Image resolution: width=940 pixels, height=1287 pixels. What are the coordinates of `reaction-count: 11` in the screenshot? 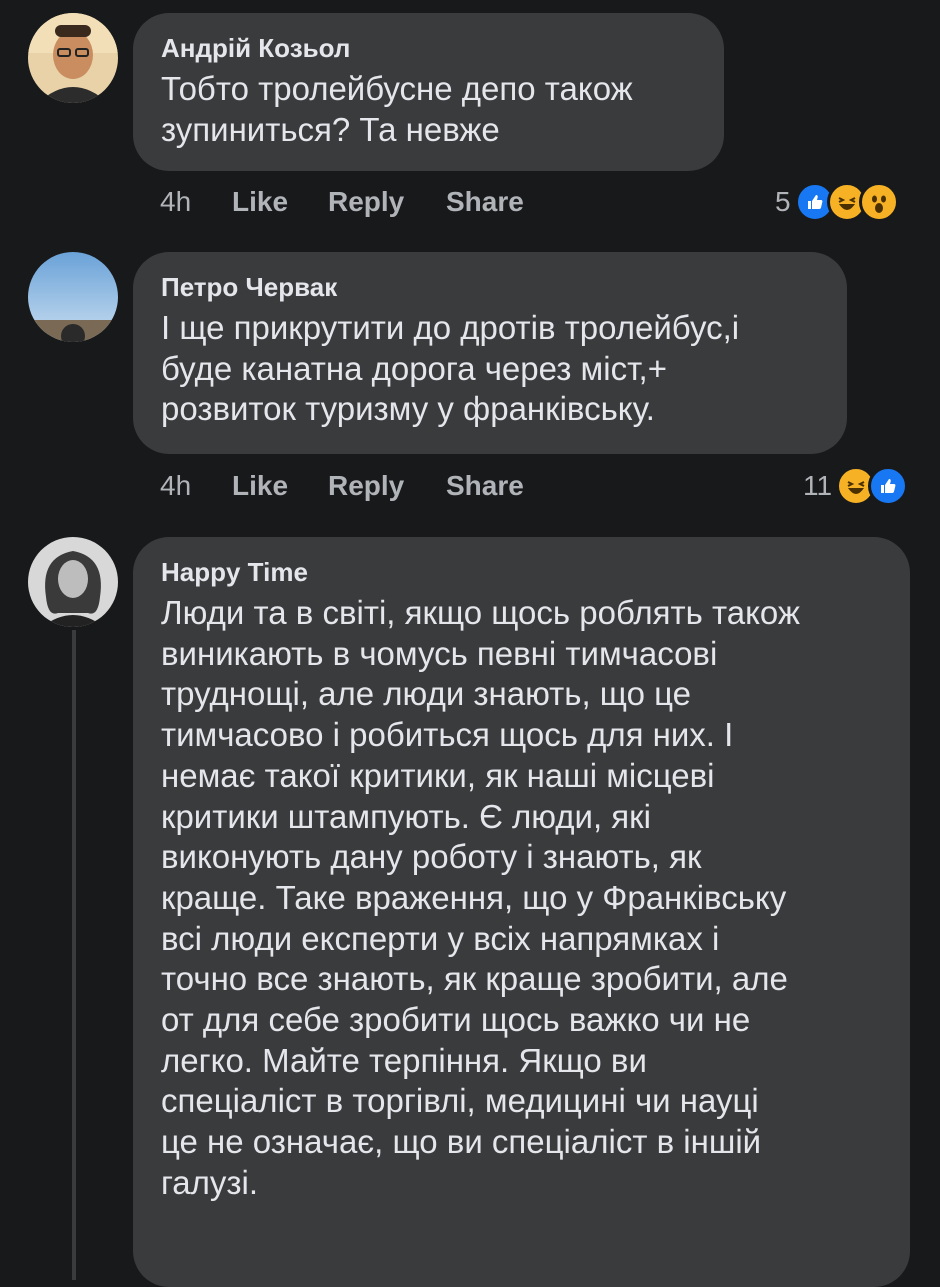 It's located at (818, 485).